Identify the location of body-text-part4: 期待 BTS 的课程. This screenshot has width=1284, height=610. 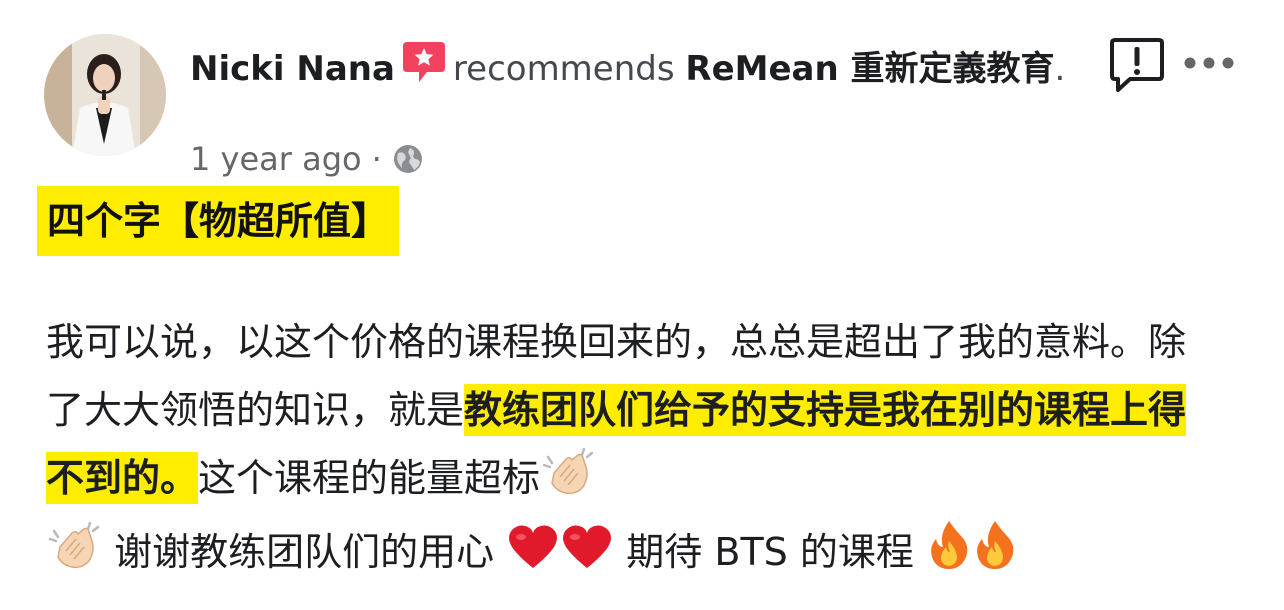
(770, 552).